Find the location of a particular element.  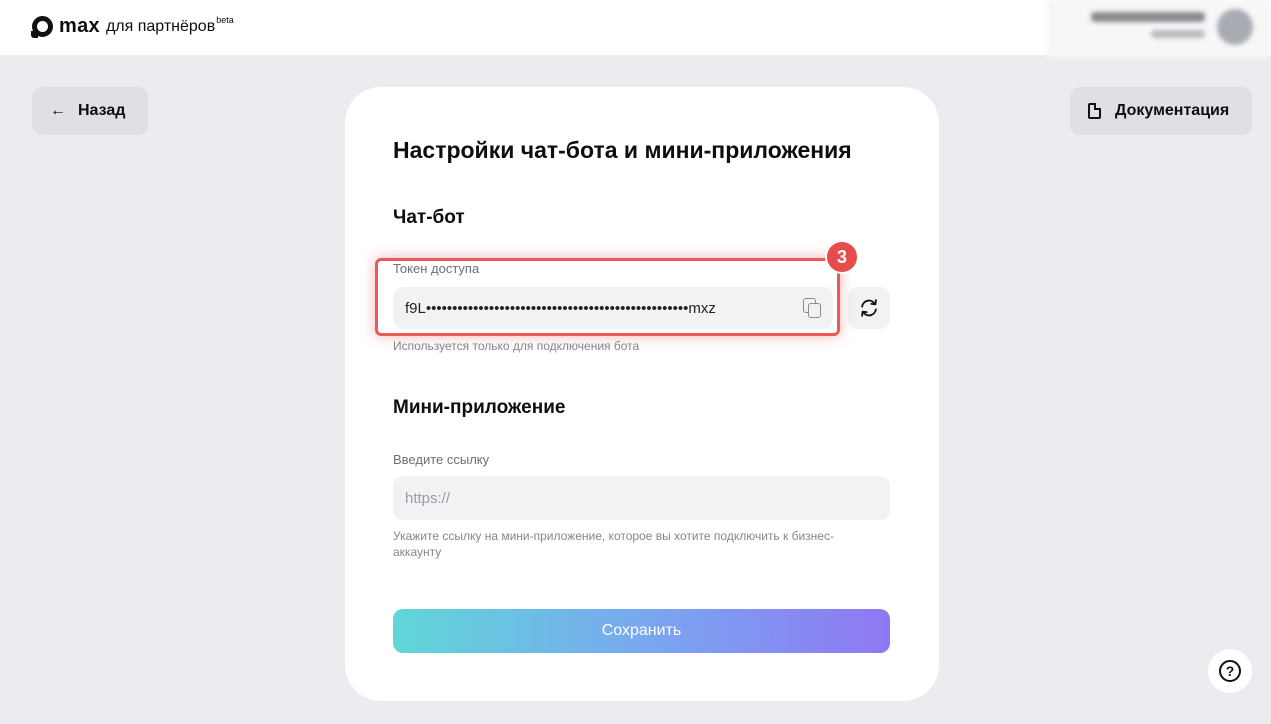

back-button: ← Назад is located at coordinates (90, 111).